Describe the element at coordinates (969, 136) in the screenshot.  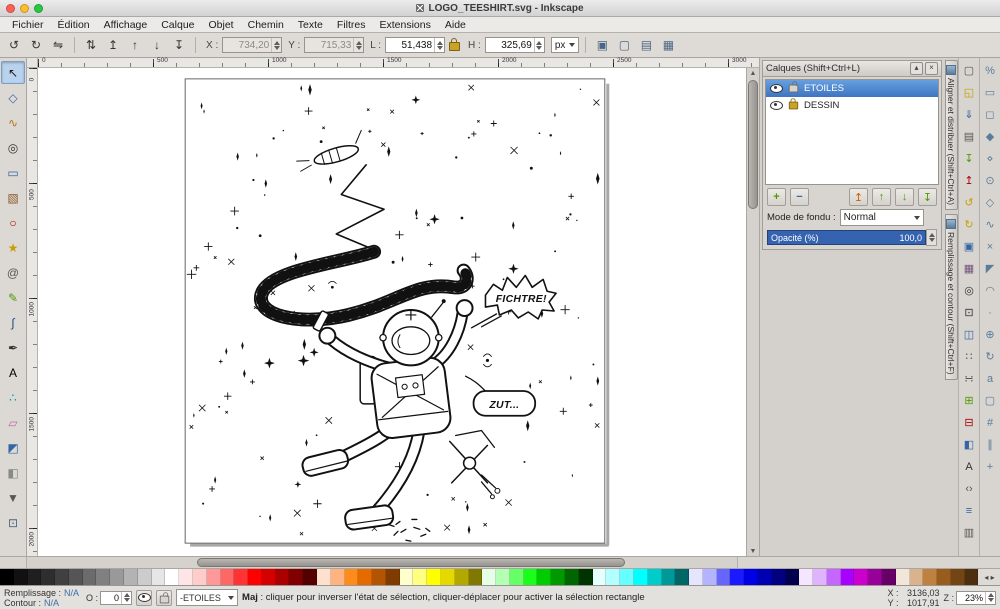
I see `print-button: ▤` at that location.